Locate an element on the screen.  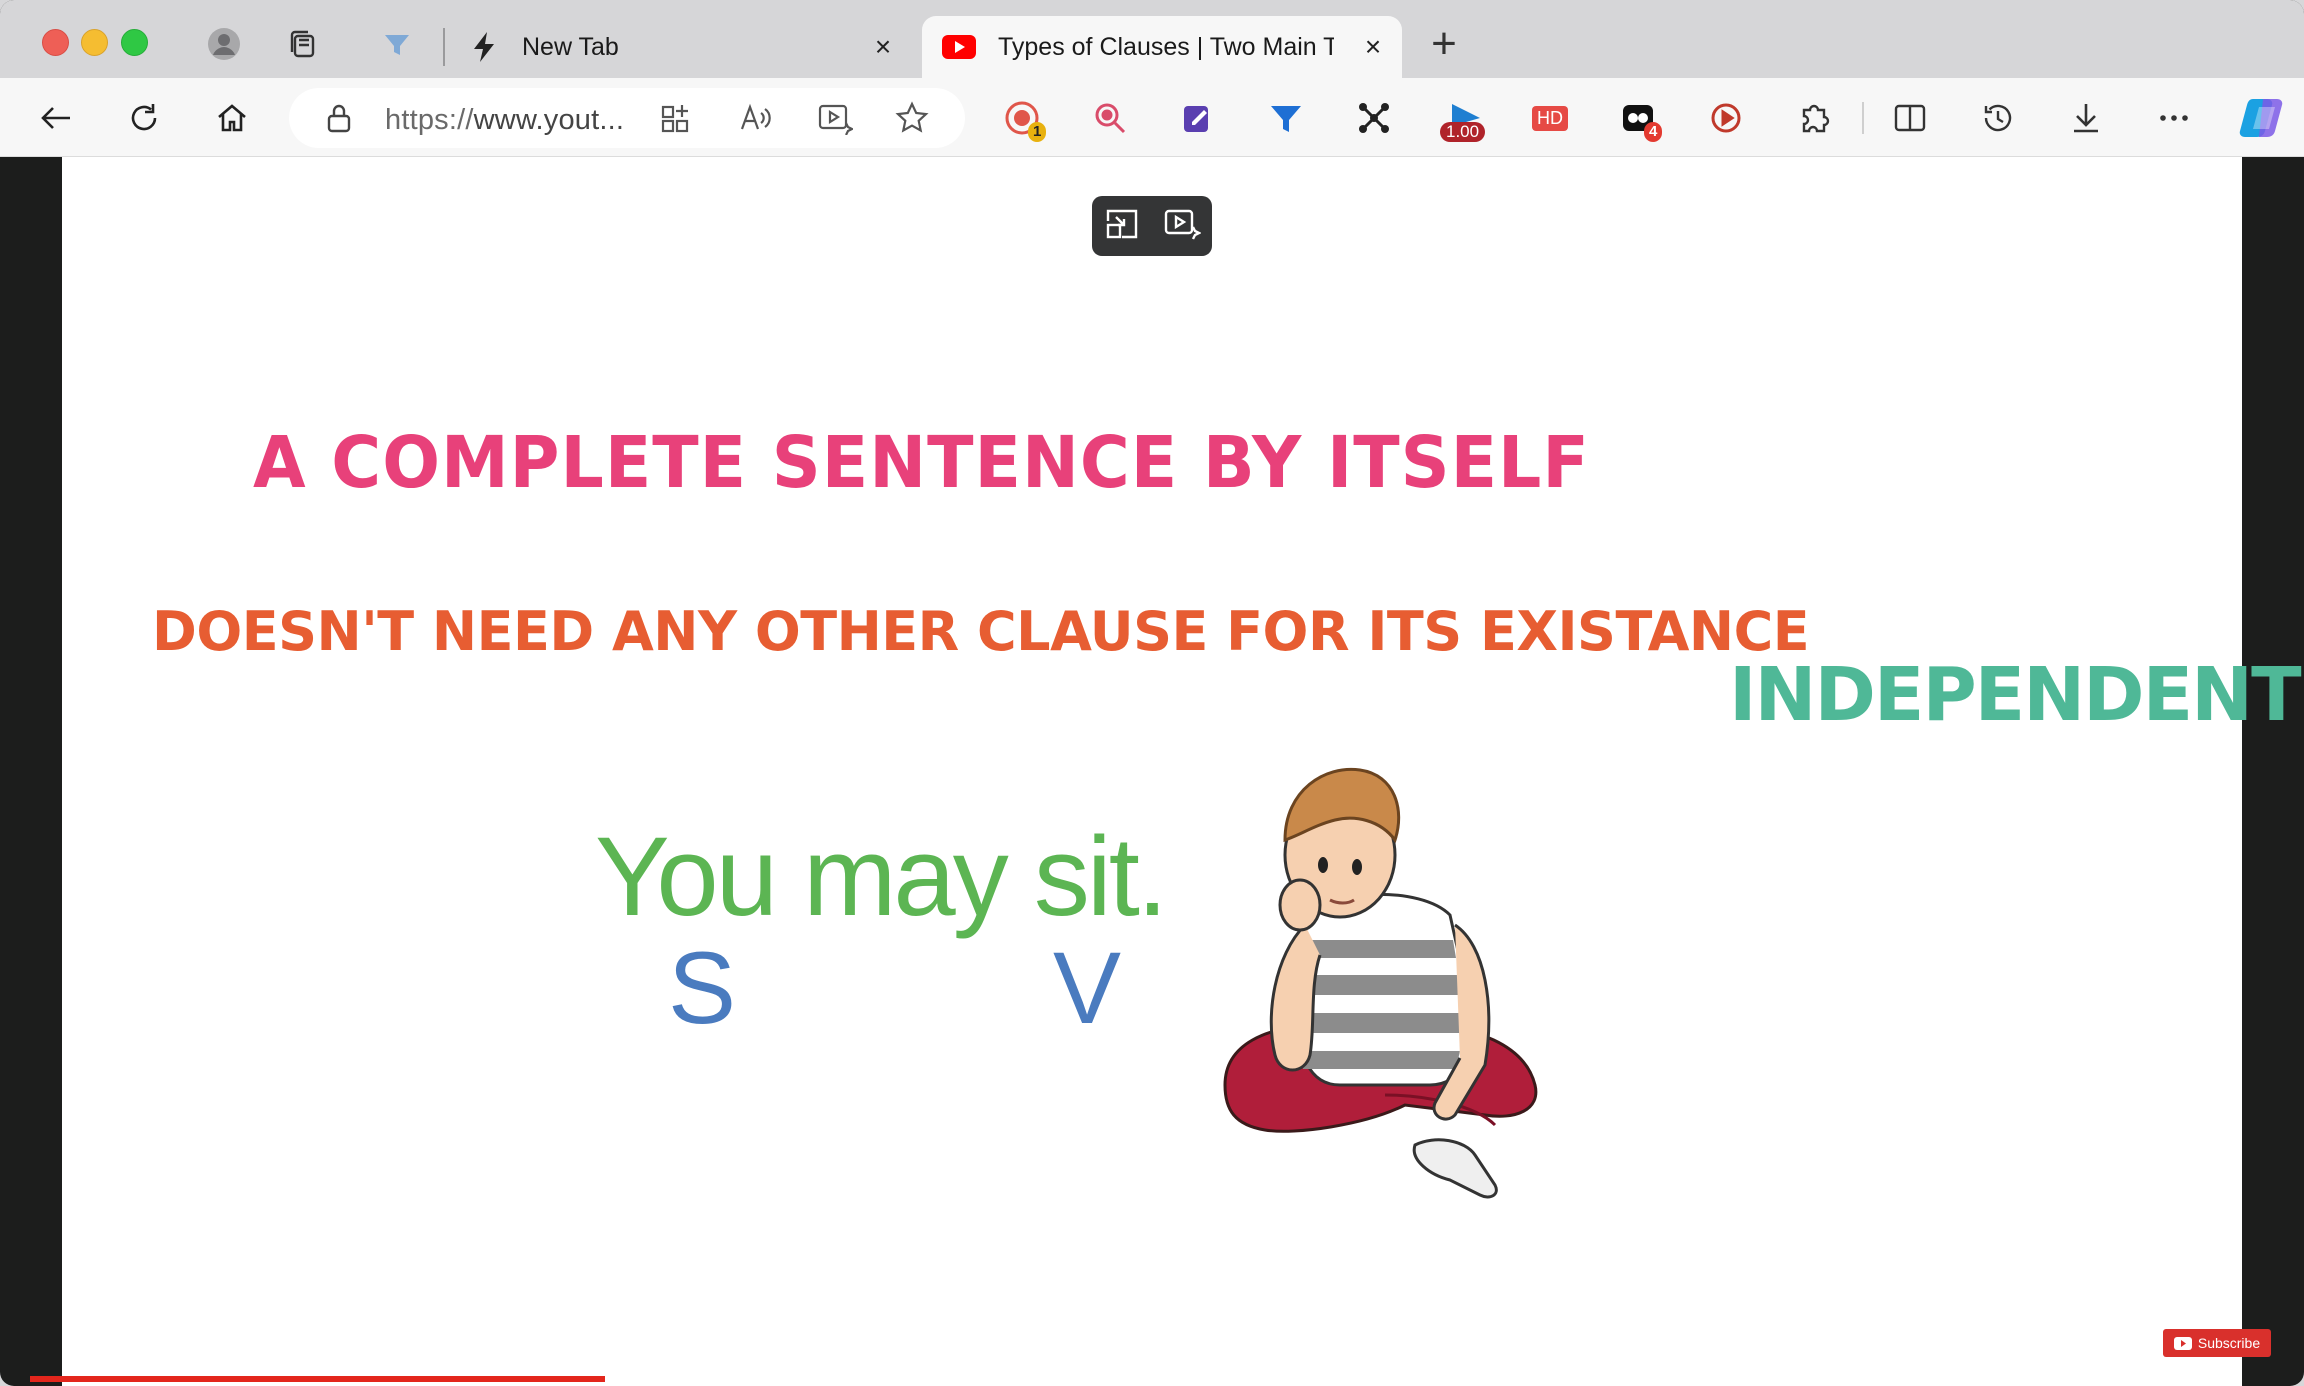
tab-title: New Tab is located at coordinates (570, 46).